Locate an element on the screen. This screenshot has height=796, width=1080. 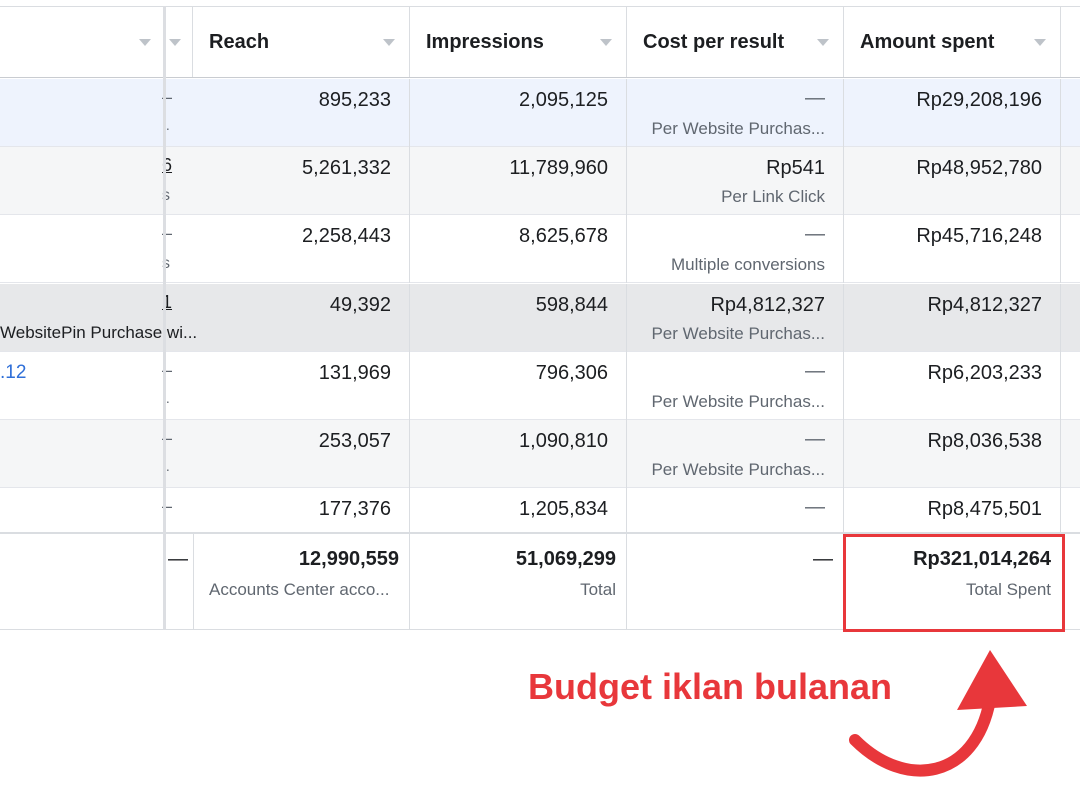
impressions-value: 2,095,125 is located at coordinates (563, 100).